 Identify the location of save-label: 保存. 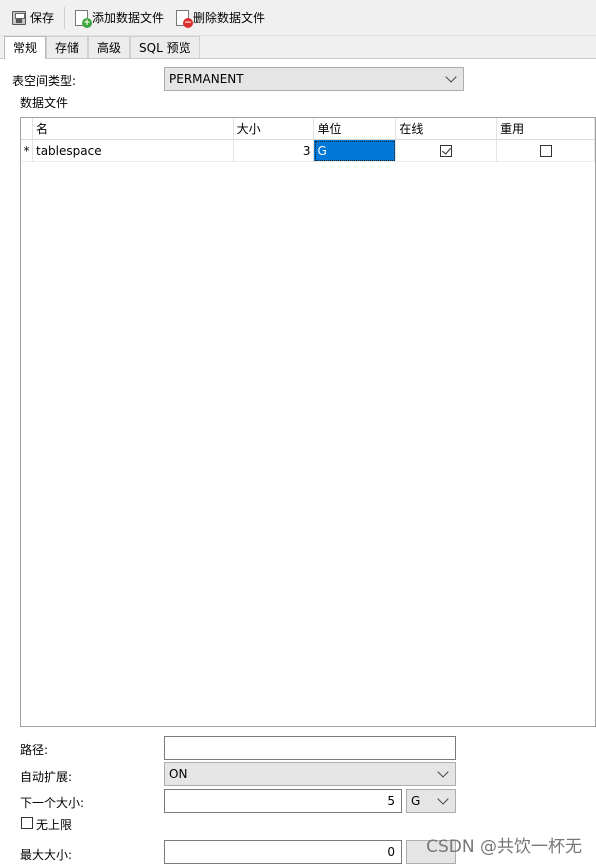
(42, 18).